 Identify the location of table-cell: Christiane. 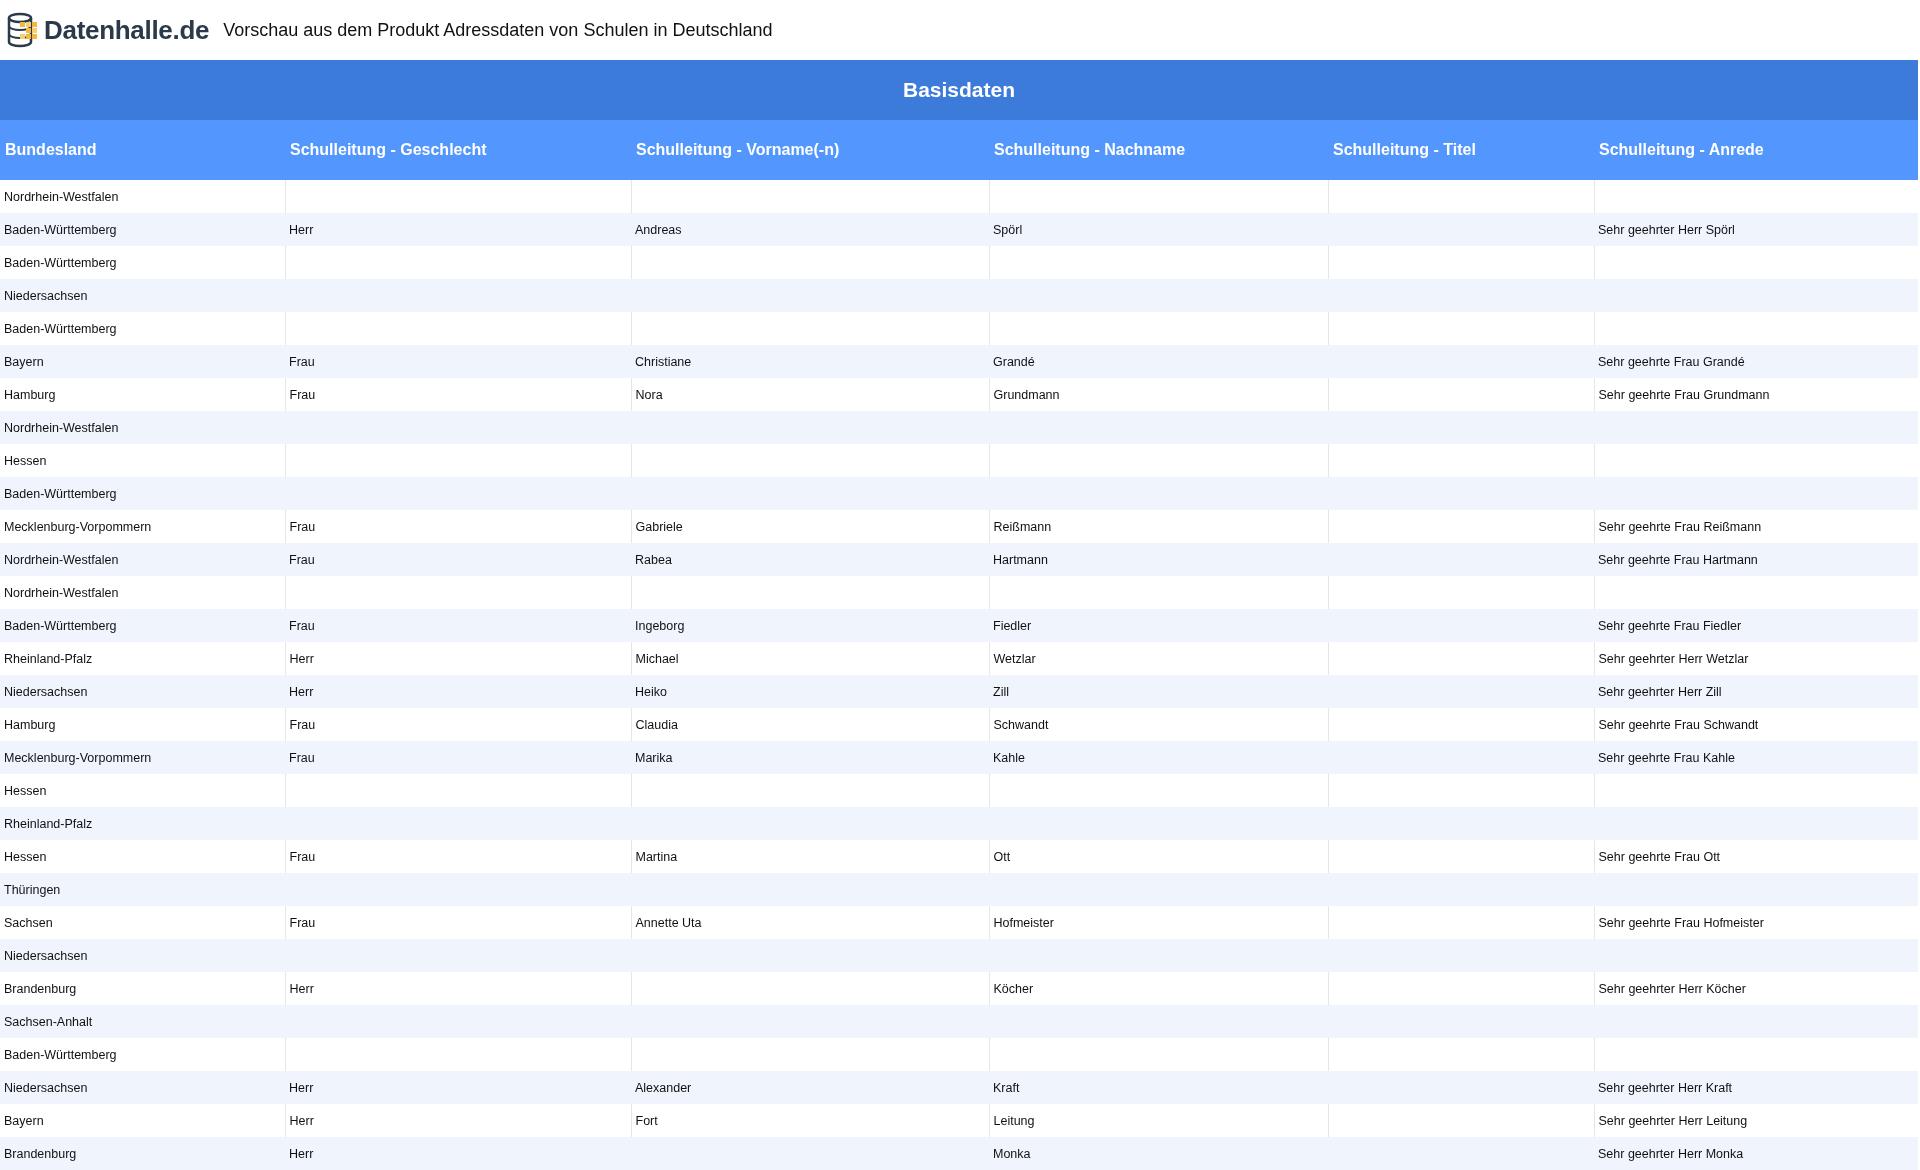
(810, 361).